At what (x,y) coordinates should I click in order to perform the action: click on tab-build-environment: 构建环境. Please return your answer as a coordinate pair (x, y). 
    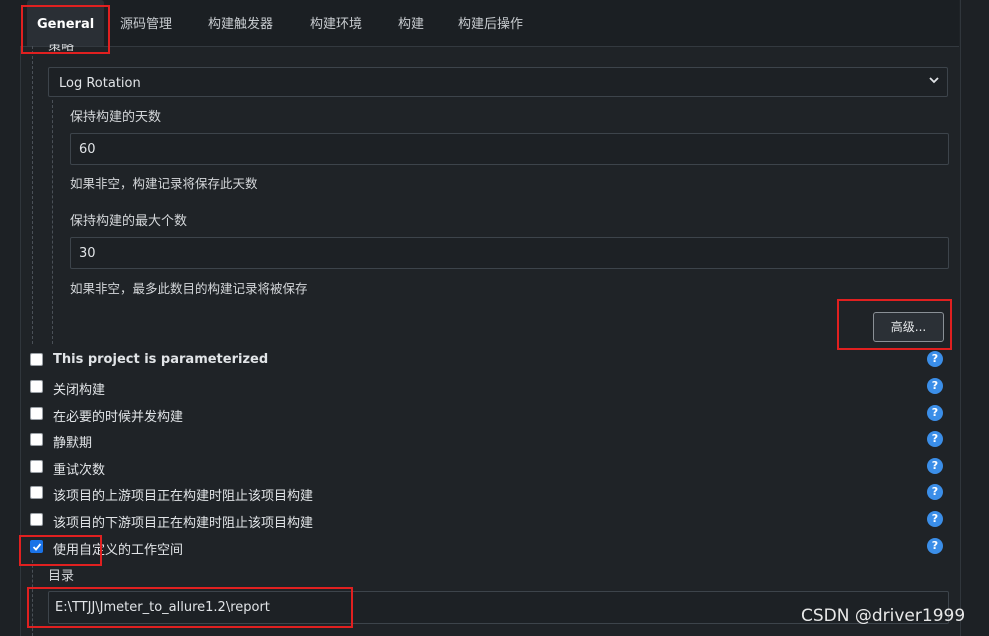
    Looking at the image, I should click on (336, 23).